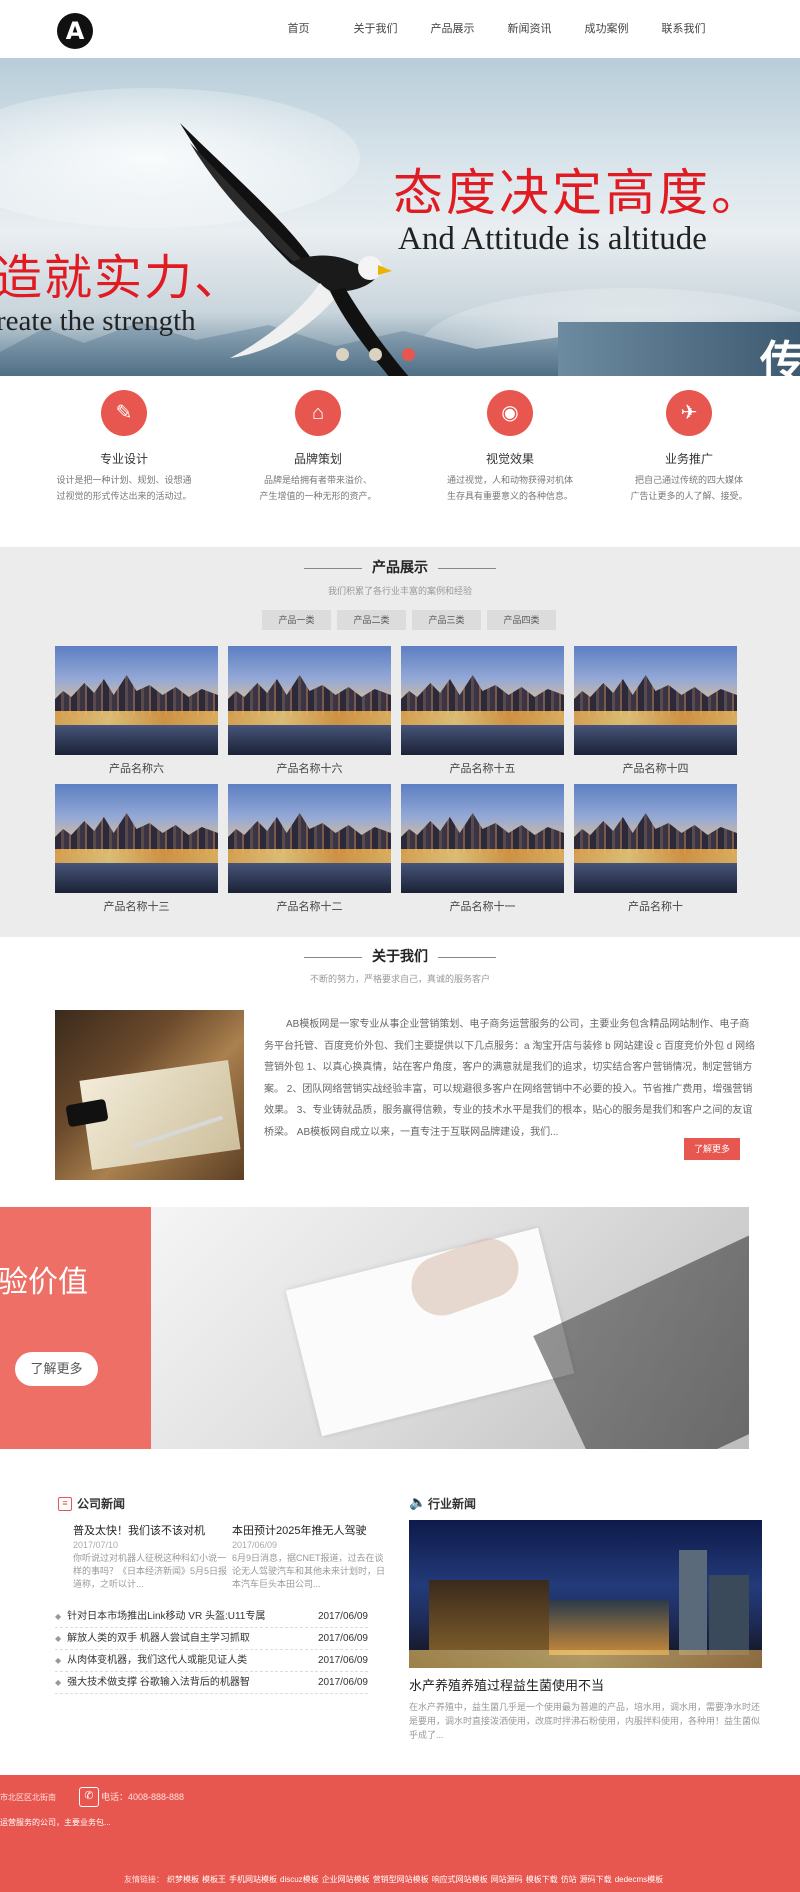 This screenshot has width=800, height=1892. I want to click on featured-news-title: 本田预计2025年推无人驾驶, so click(309, 1530).